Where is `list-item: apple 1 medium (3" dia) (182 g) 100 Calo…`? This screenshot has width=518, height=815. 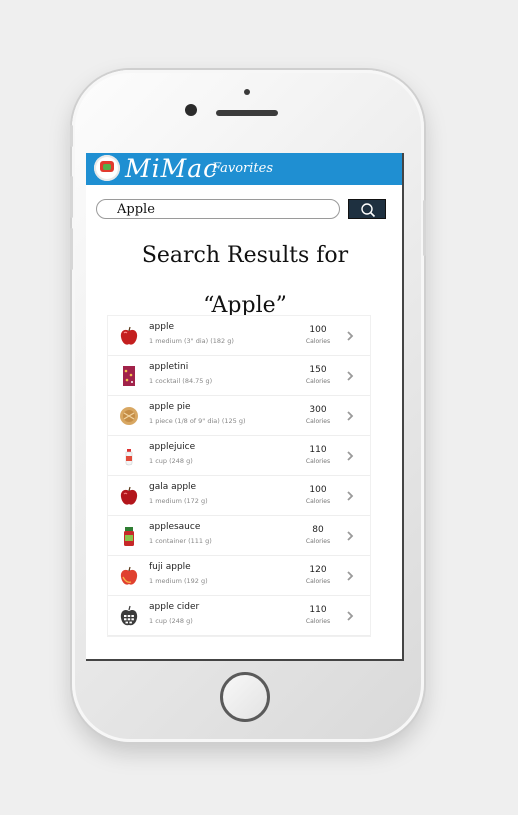
list-item: apple 1 medium (3" dia) (182 g) 100 Calo… is located at coordinates (239, 336).